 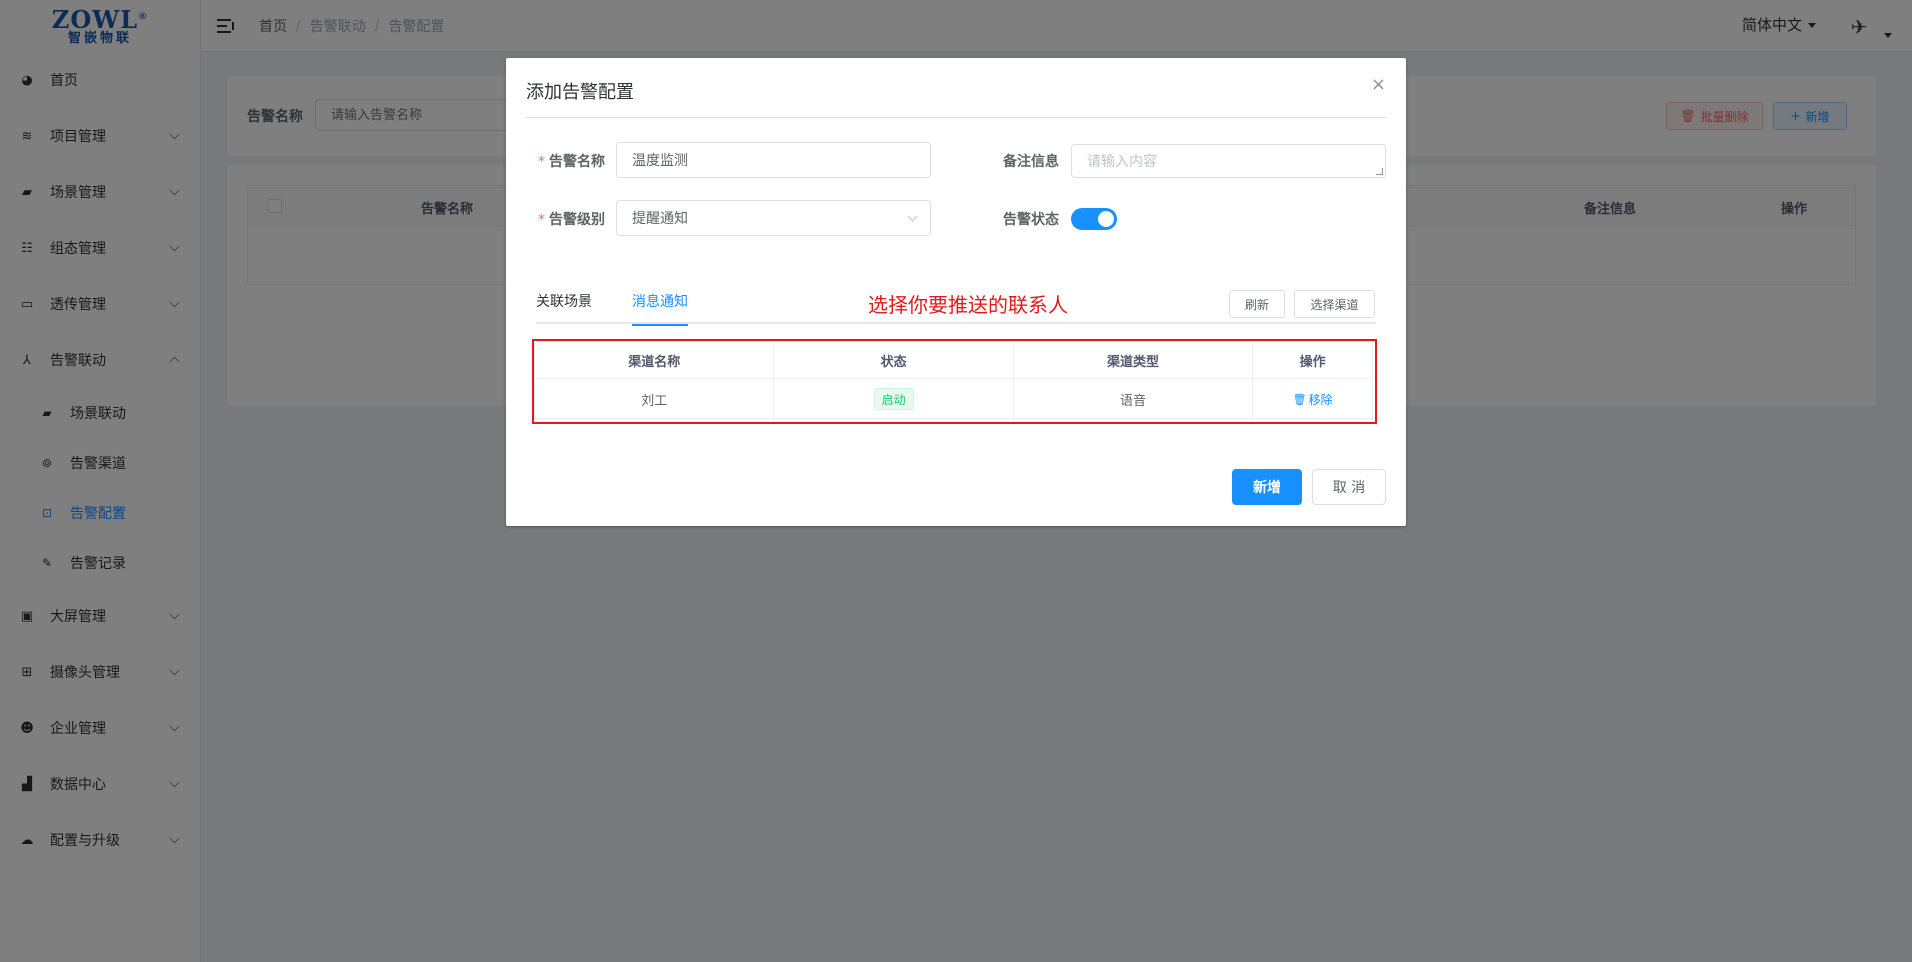 I want to click on tab-message-notification: 消息通知, so click(x=660, y=307).